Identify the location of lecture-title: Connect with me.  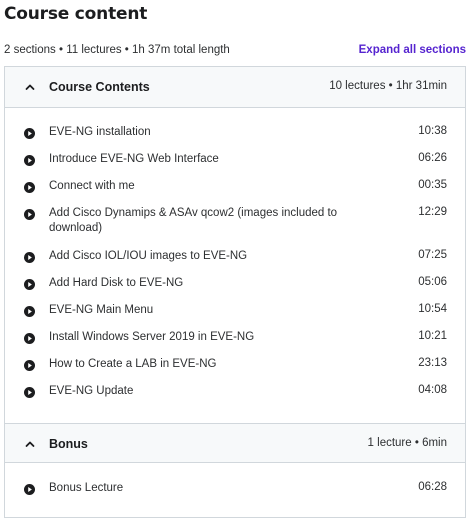
(92, 186).